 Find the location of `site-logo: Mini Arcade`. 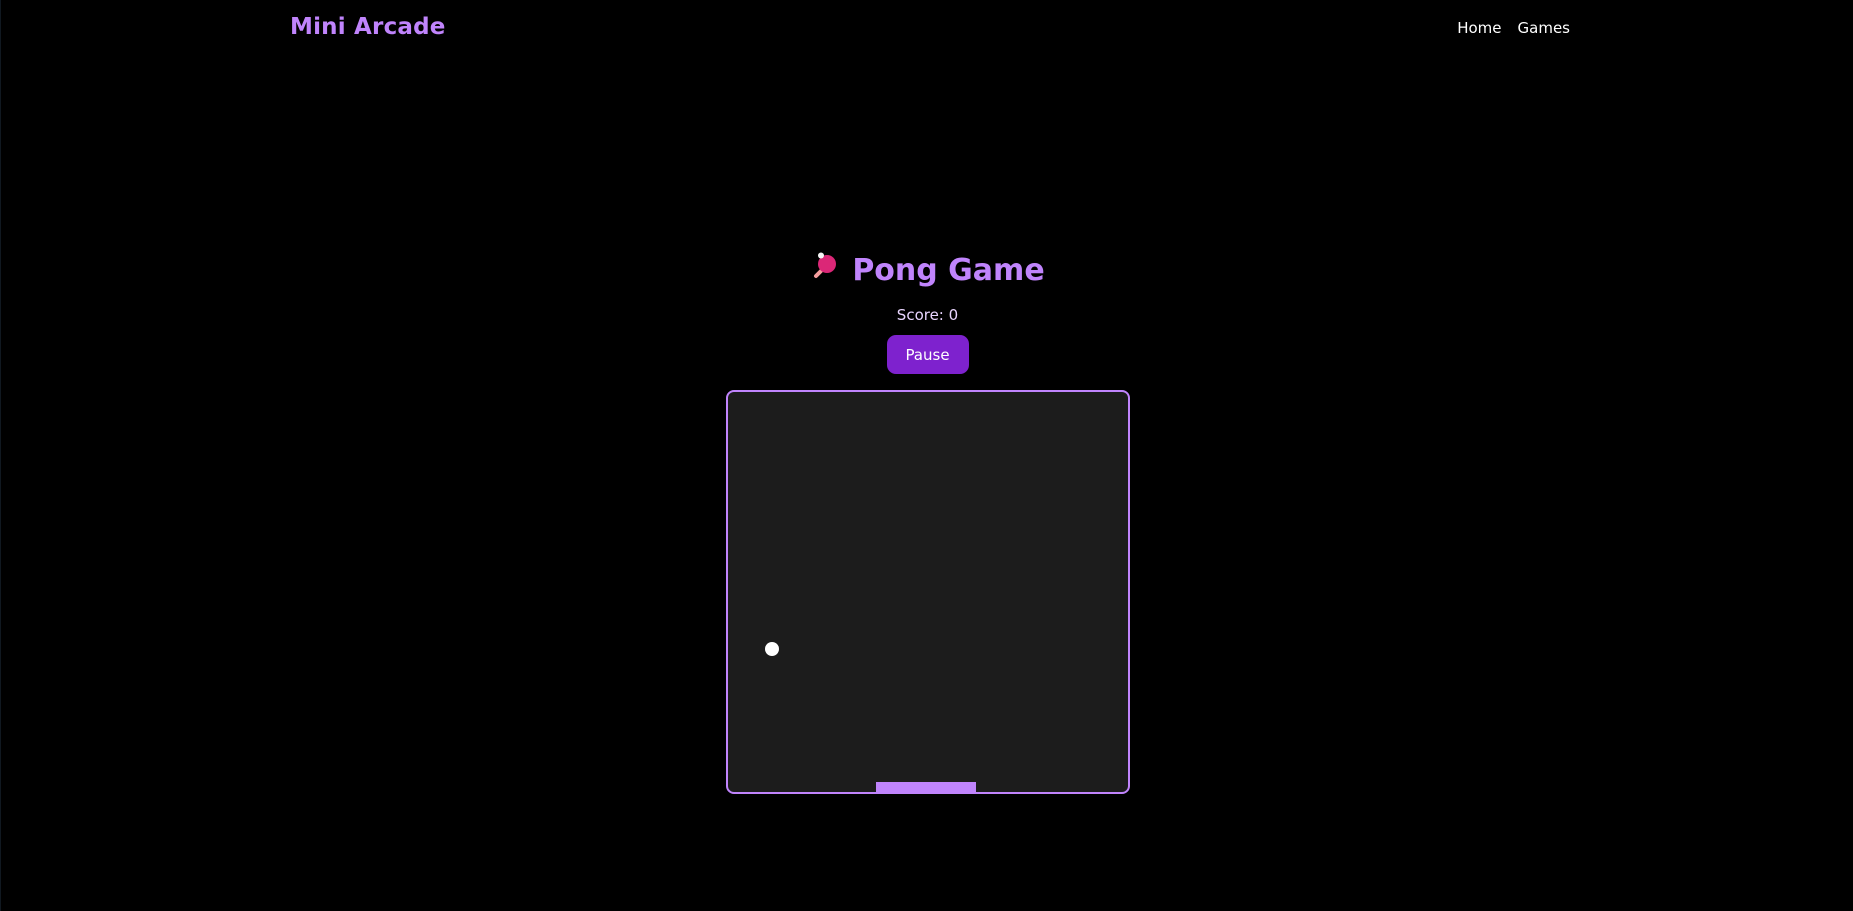

site-logo: Mini Arcade is located at coordinates (368, 27).